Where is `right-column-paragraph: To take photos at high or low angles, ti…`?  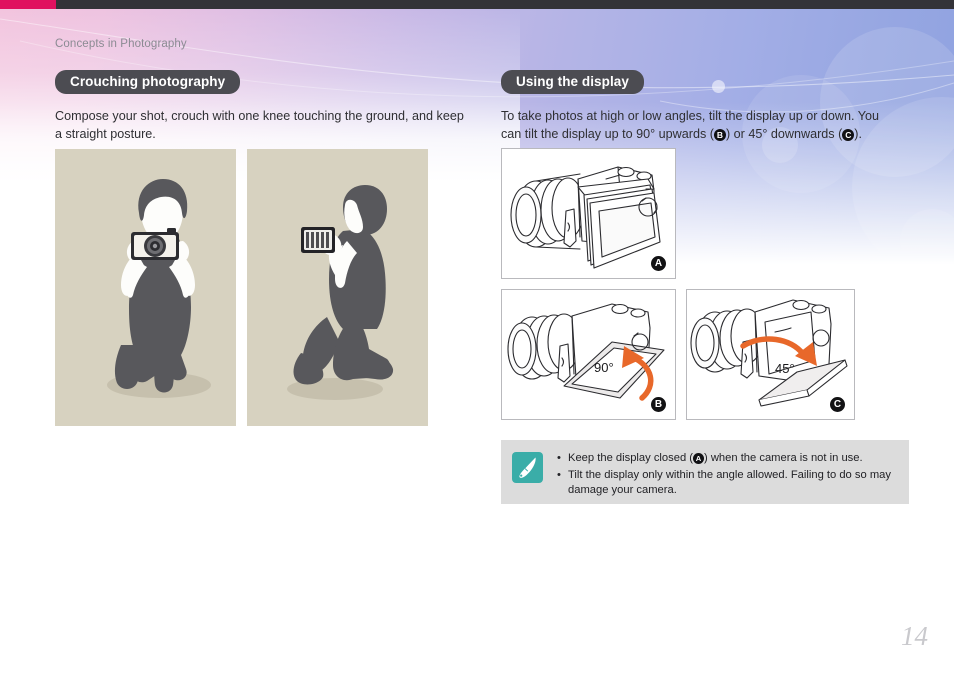 right-column-paragraph: To take photos at high or low angles, ti… is located at coordinates (701, 126).